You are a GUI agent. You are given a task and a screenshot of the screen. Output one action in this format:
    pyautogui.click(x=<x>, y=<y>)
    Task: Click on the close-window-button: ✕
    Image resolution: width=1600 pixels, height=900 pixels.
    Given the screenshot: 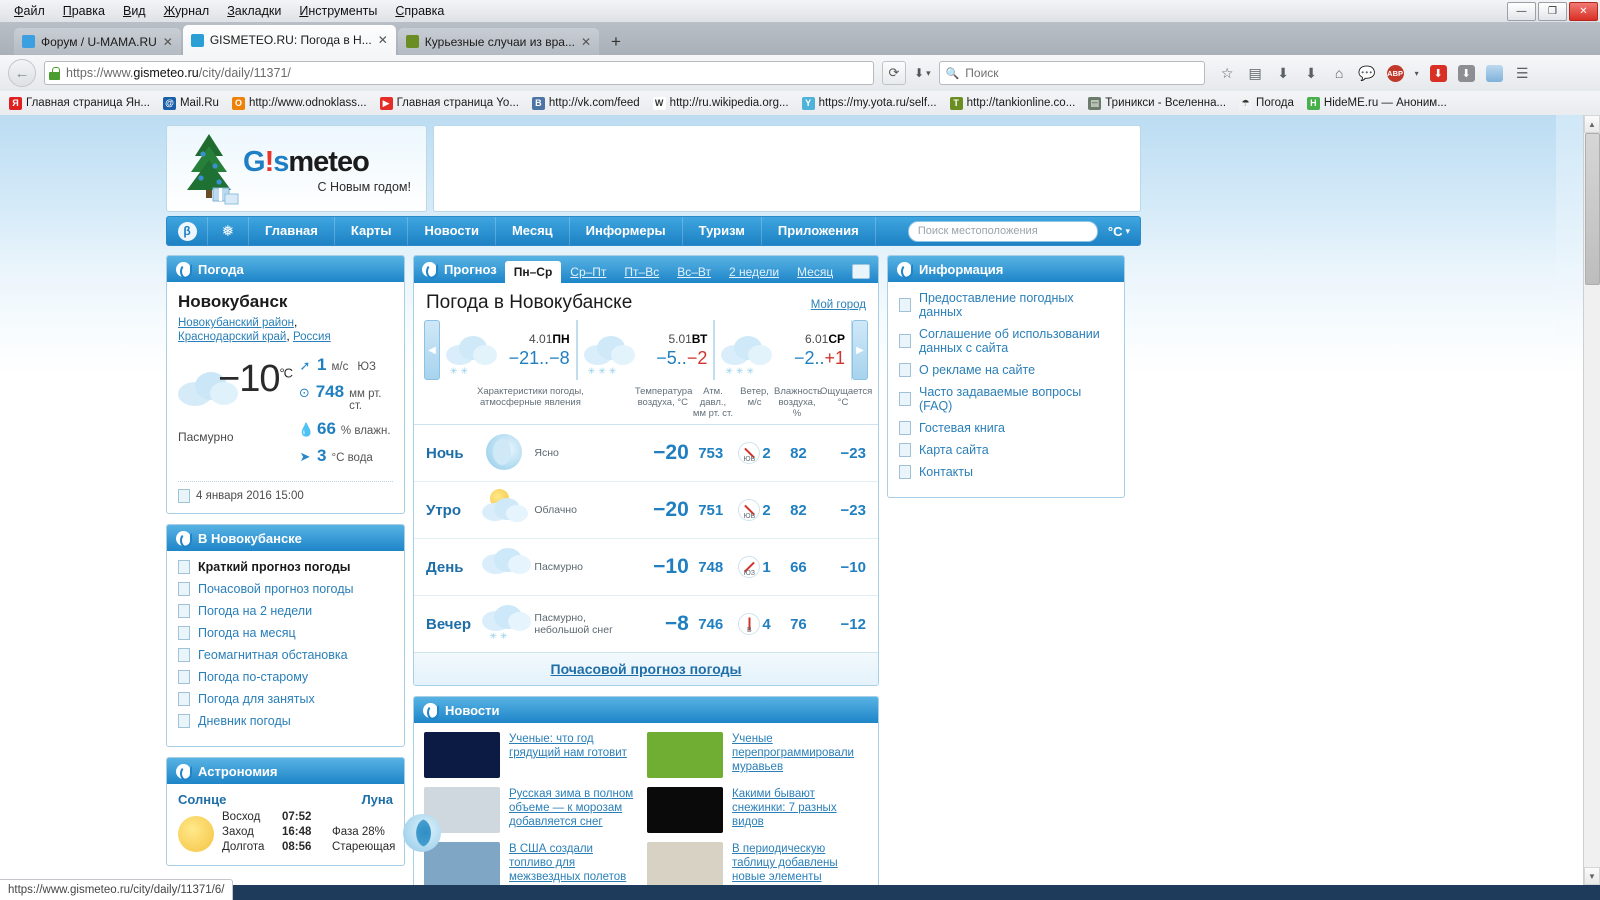 What is the action you would take?
    pyautogui.click(x=1583, y=11)
    